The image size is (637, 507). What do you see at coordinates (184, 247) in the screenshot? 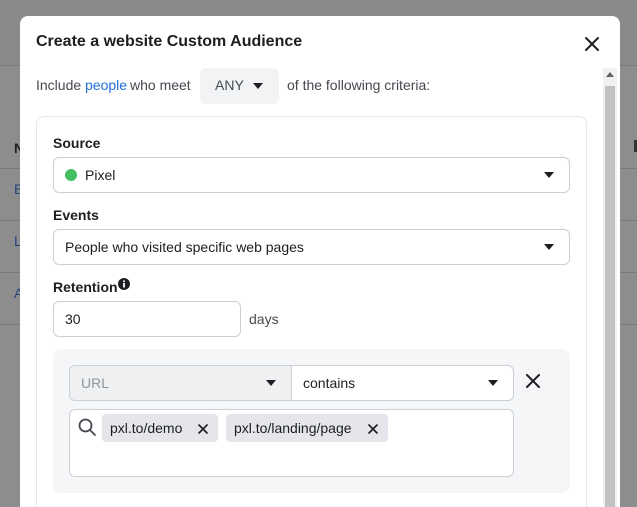
I see `events-value: People who visited specific web pages` at bounding box center [184, 247].